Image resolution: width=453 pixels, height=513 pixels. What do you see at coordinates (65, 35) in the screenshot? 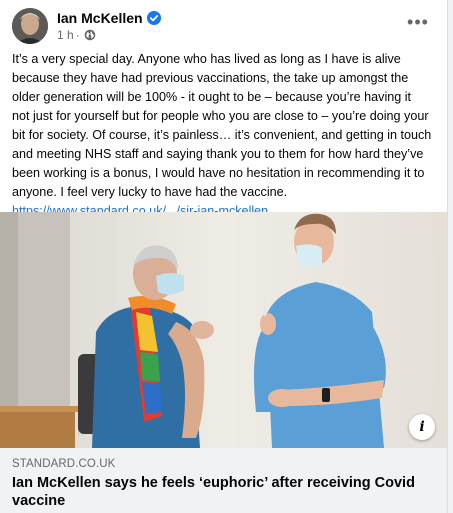
I see `post-timestamp: 1 h` at bounding box center [65, 35].